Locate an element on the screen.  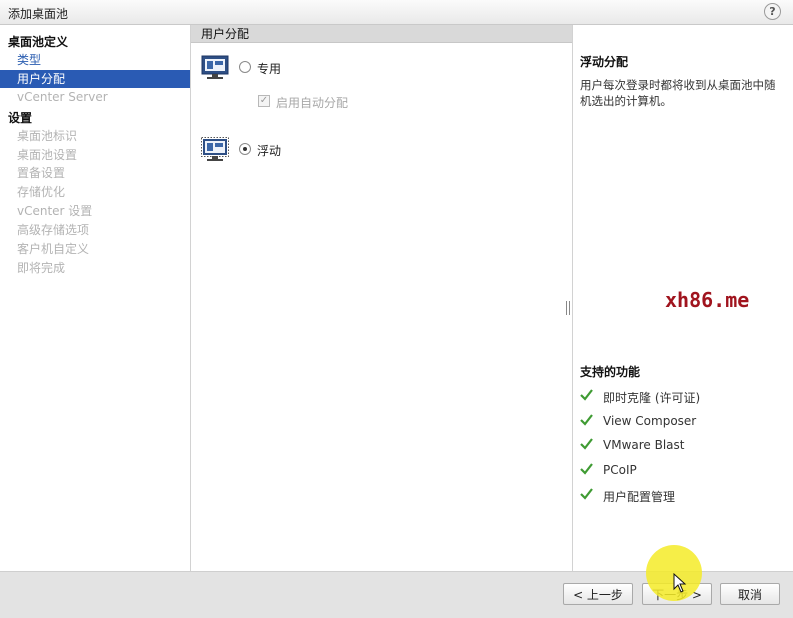
nav-item-provisioning-settings: 置备设置 is located at coordinates (41, 173).